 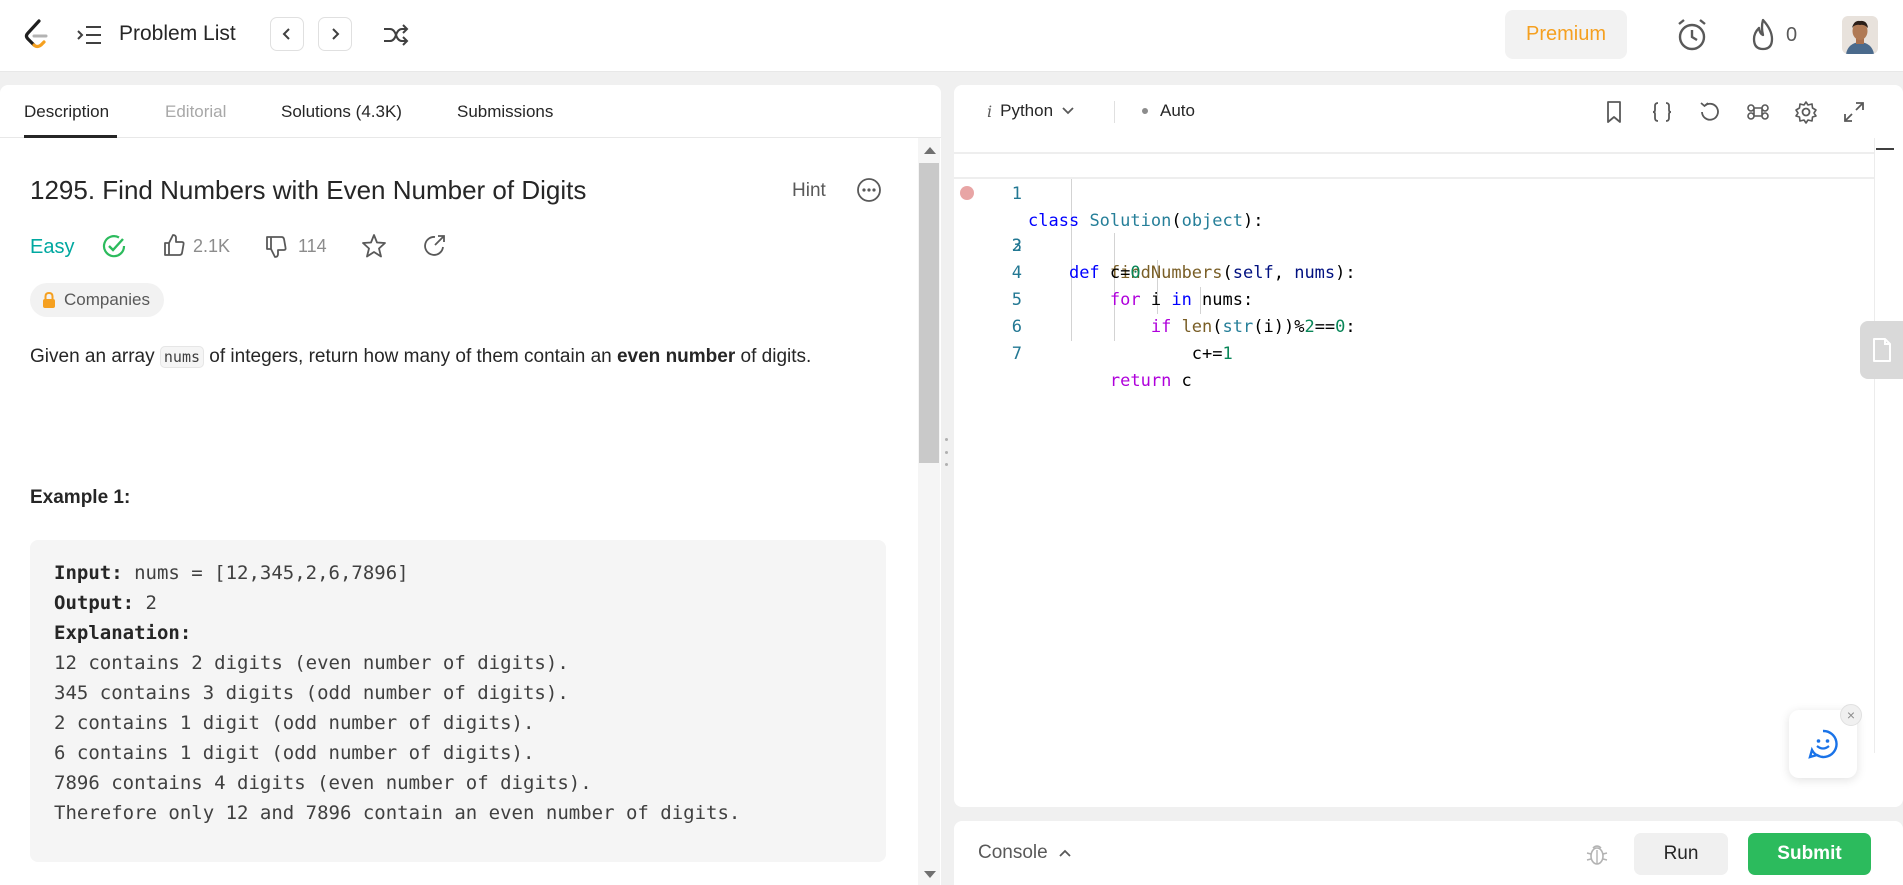 I want to click on shortcuts-command-icon, so click(x=1758, y=112).